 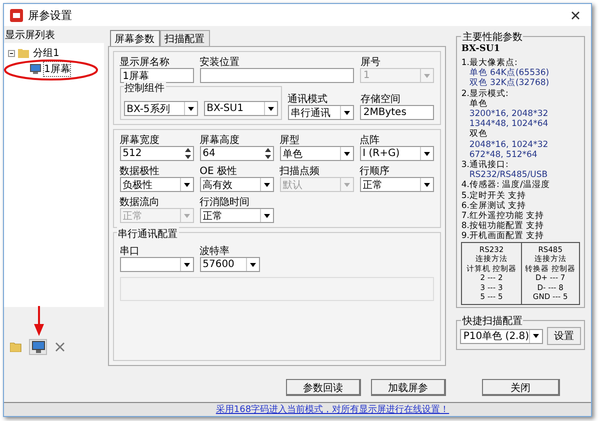 What do you see at coordinates (485, 93) in the screenshot?
I see `spec-line: 2.显示模式:` at bounding box center [485, 93].